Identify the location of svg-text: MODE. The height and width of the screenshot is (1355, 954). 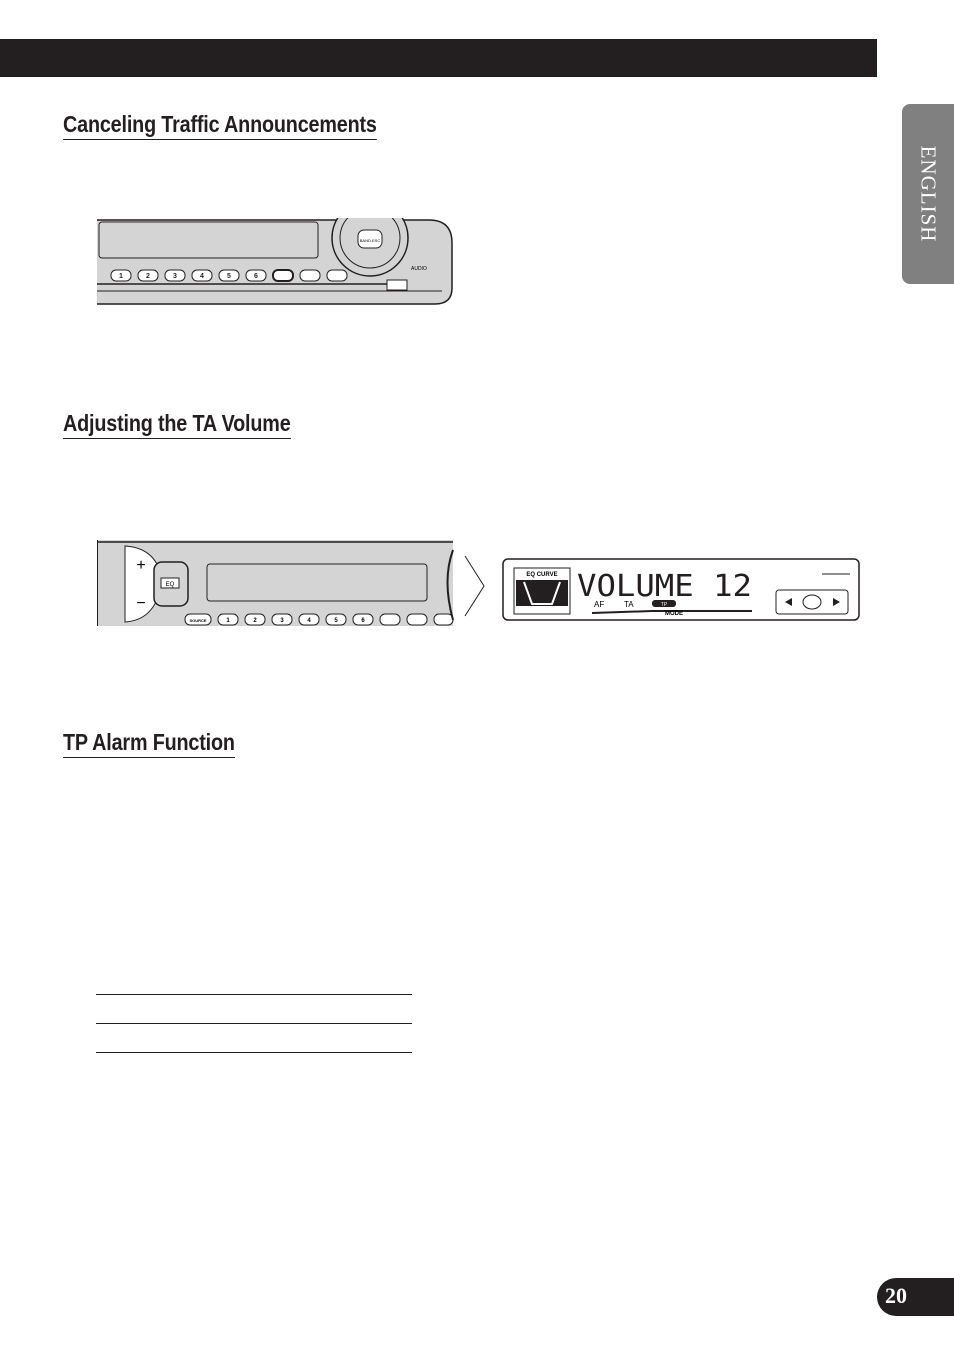
(674, 614).